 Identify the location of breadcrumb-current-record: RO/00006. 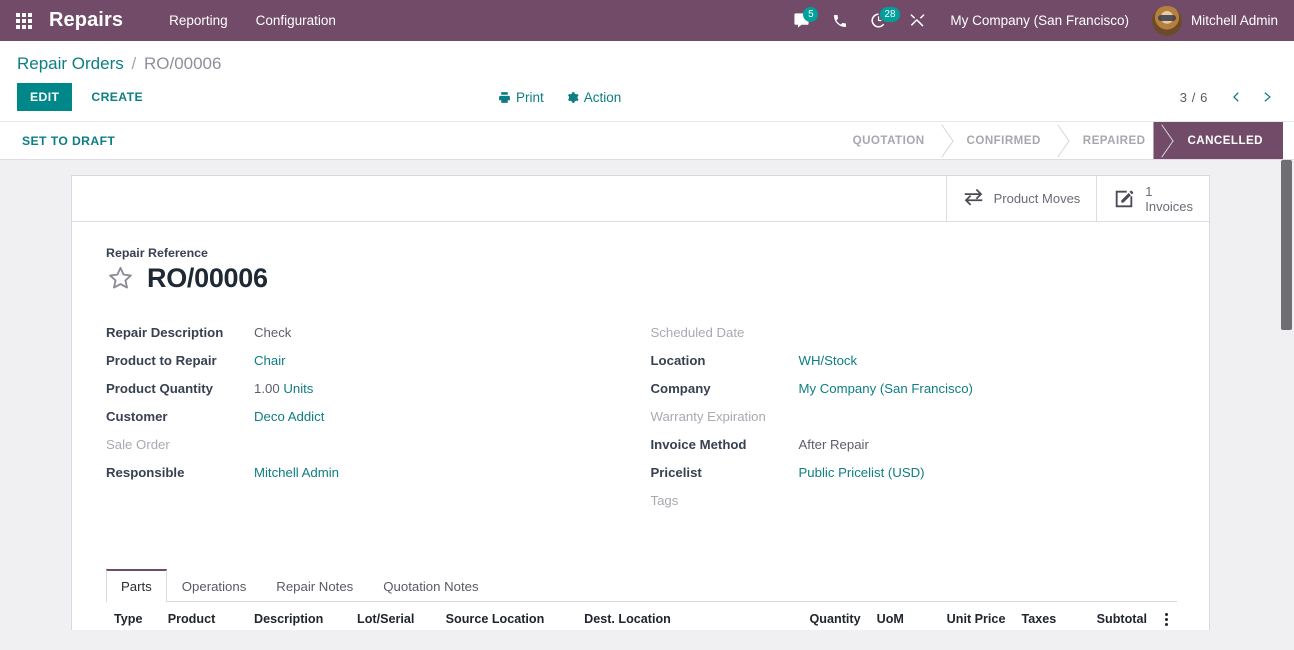
(182, 63).